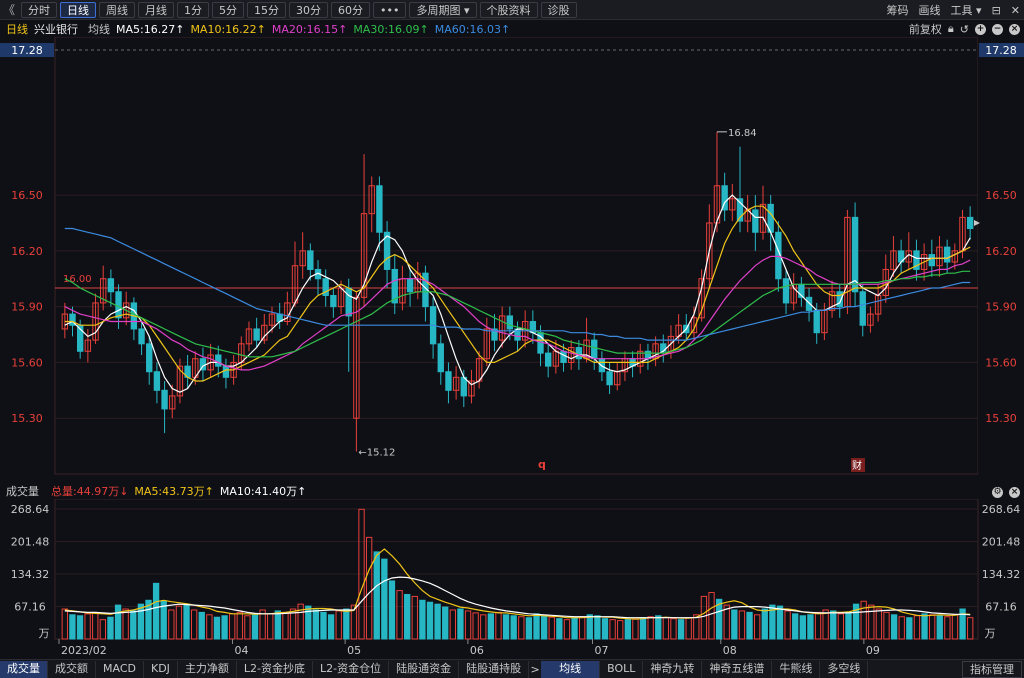  Describe the element at coordinates (542, 464) in the screenshot. I see `event-marker-q: q` at that location.